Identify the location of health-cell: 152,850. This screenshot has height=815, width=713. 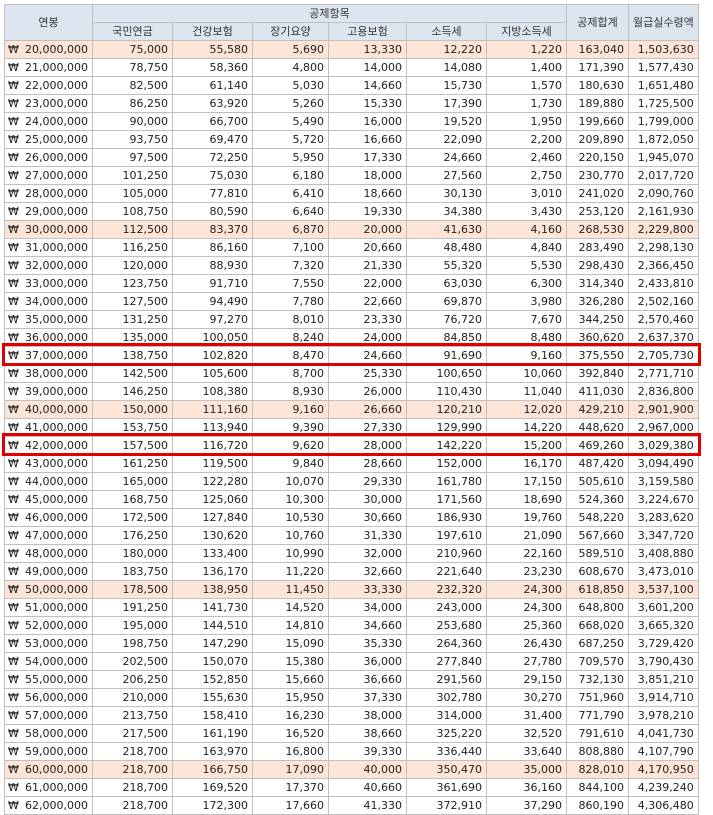
(212, 679).